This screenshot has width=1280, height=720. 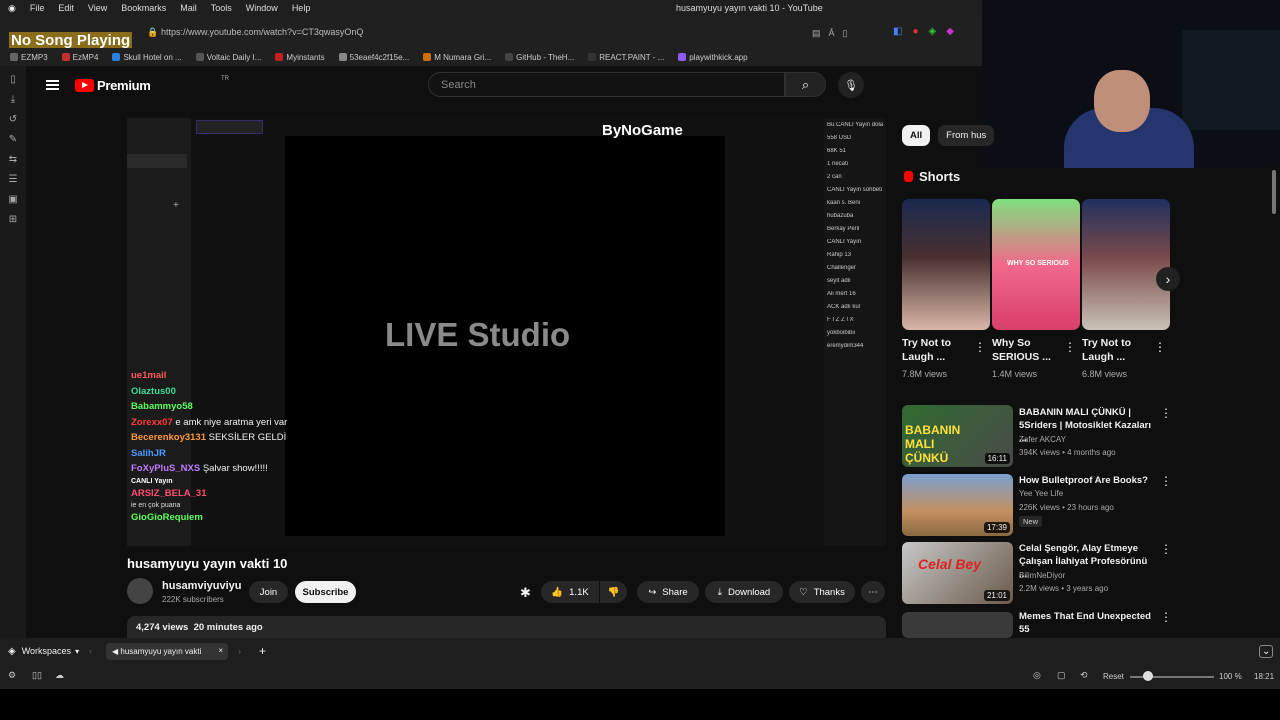 I want to click on download-icon: ⤓, so click(x=13, y=99).